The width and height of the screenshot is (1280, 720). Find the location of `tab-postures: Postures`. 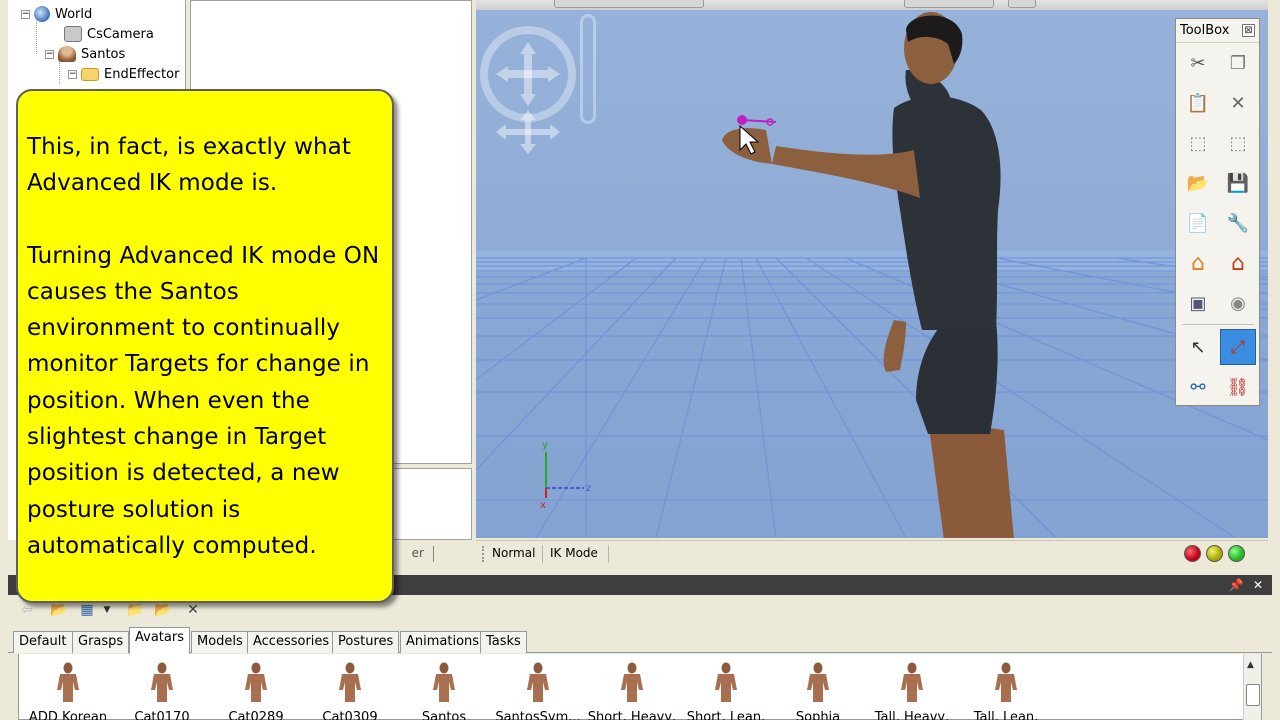

tab-postures: Postures is located at coordinates (366, 642).